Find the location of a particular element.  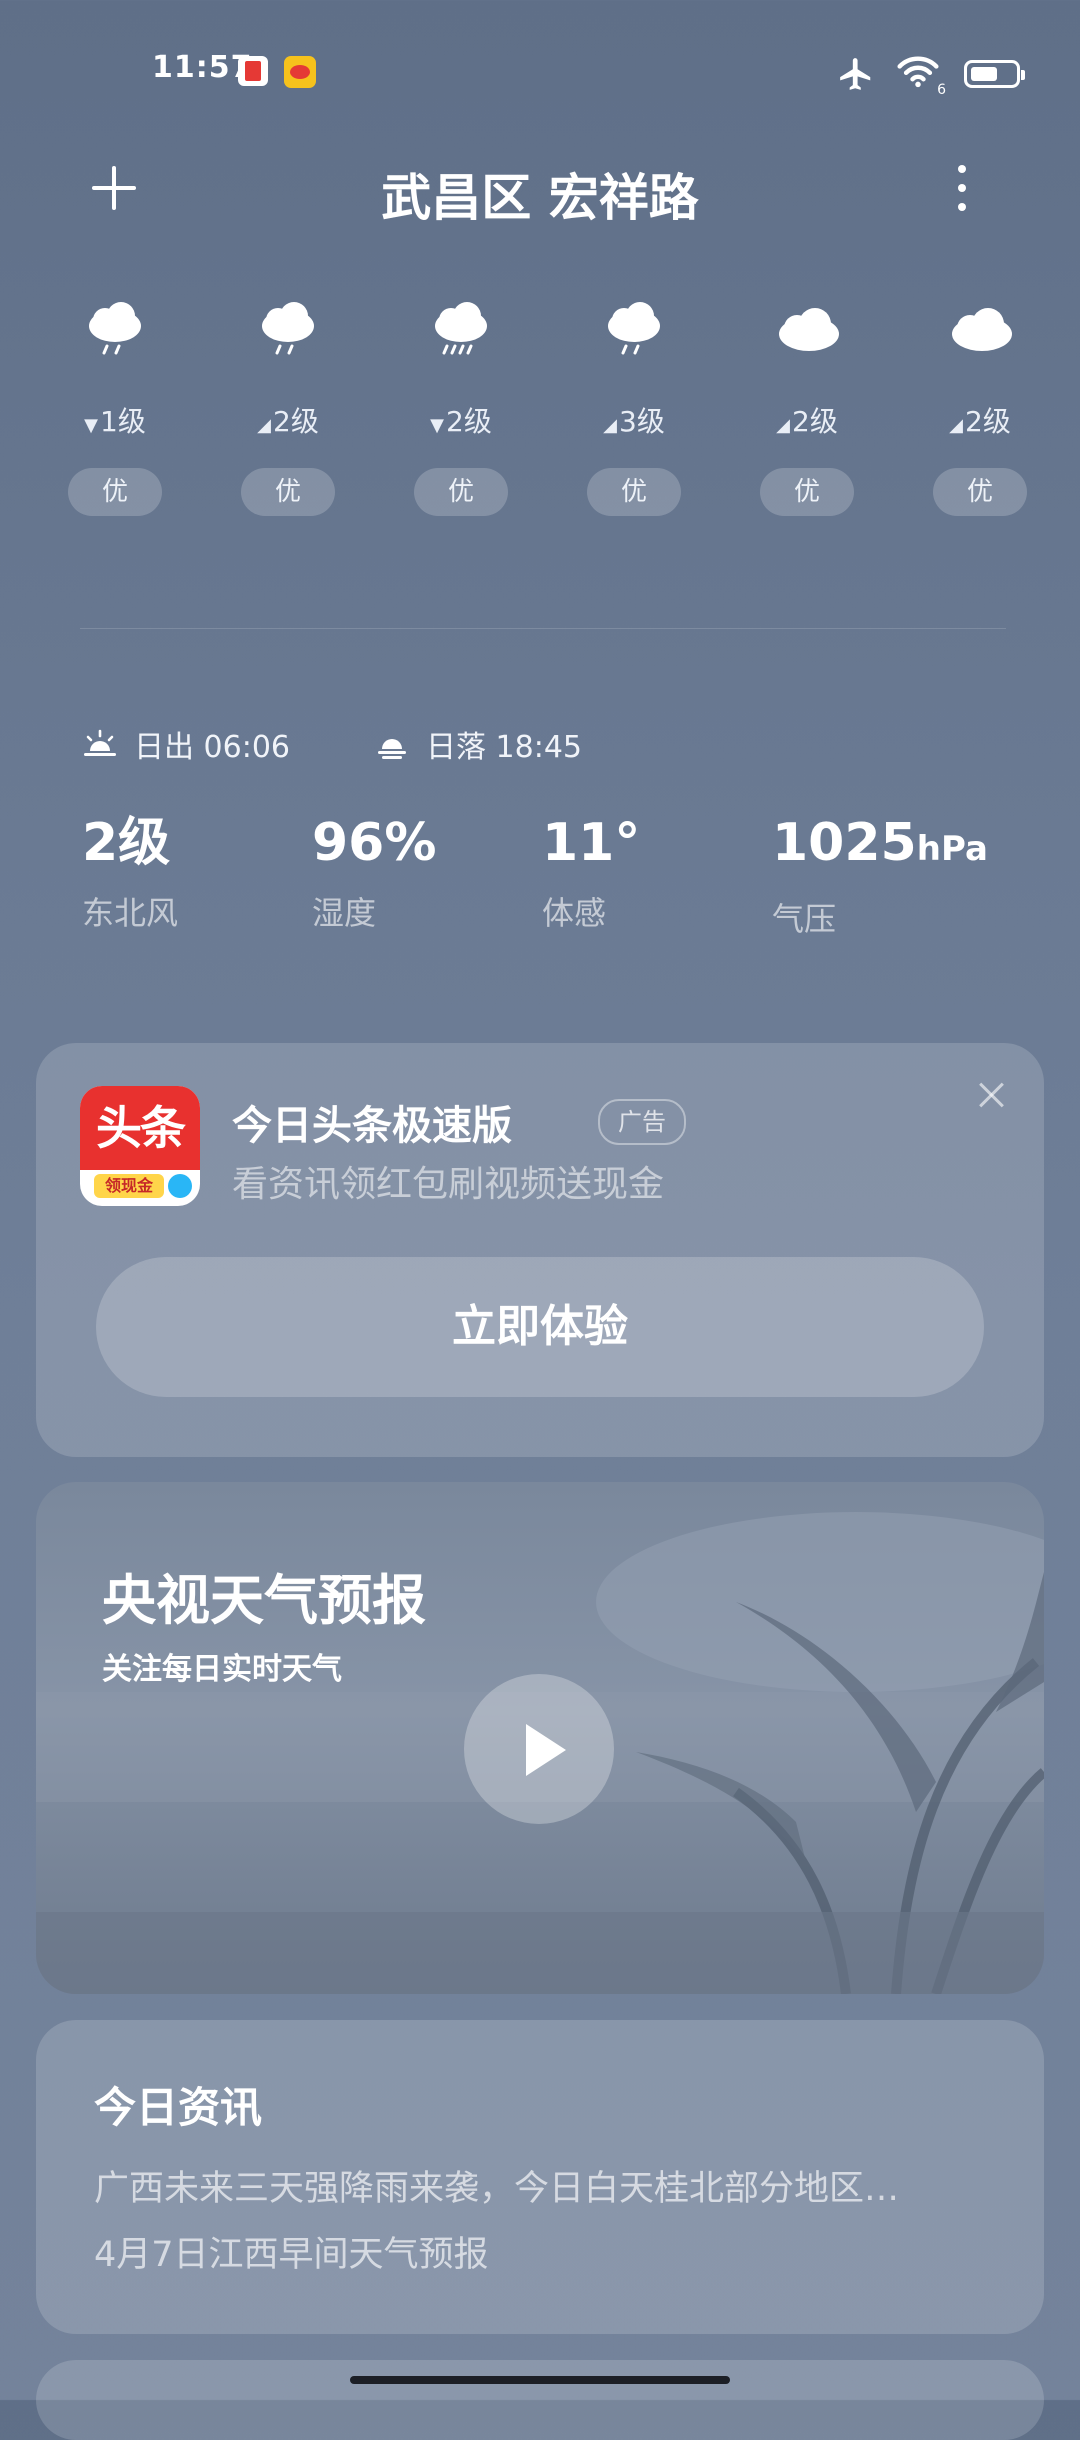

home-indicator is located at coordinates (540, 2380).